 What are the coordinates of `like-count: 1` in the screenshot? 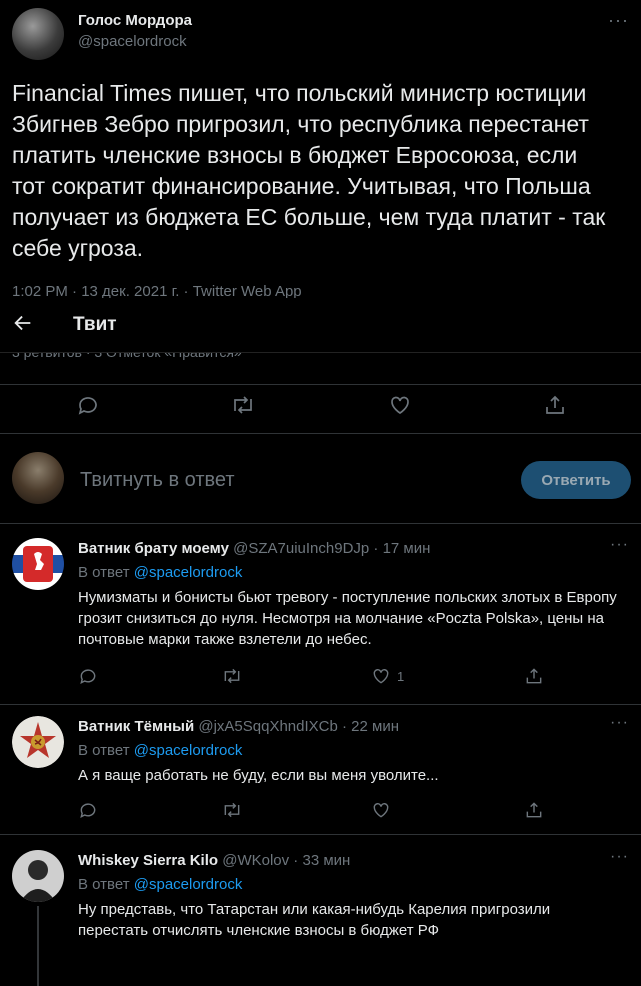 It's located at (401, 676).